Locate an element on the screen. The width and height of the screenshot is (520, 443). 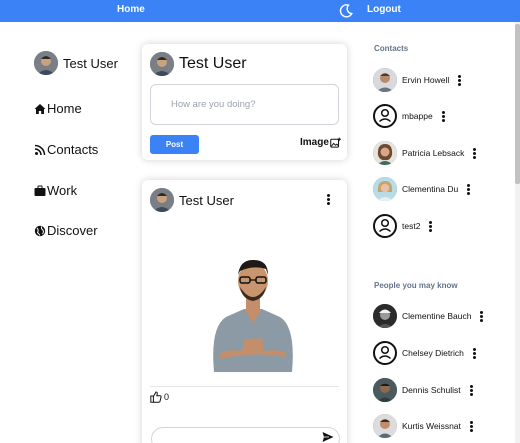
contact-name: Clementina Du is located at coordinates (430, 189).